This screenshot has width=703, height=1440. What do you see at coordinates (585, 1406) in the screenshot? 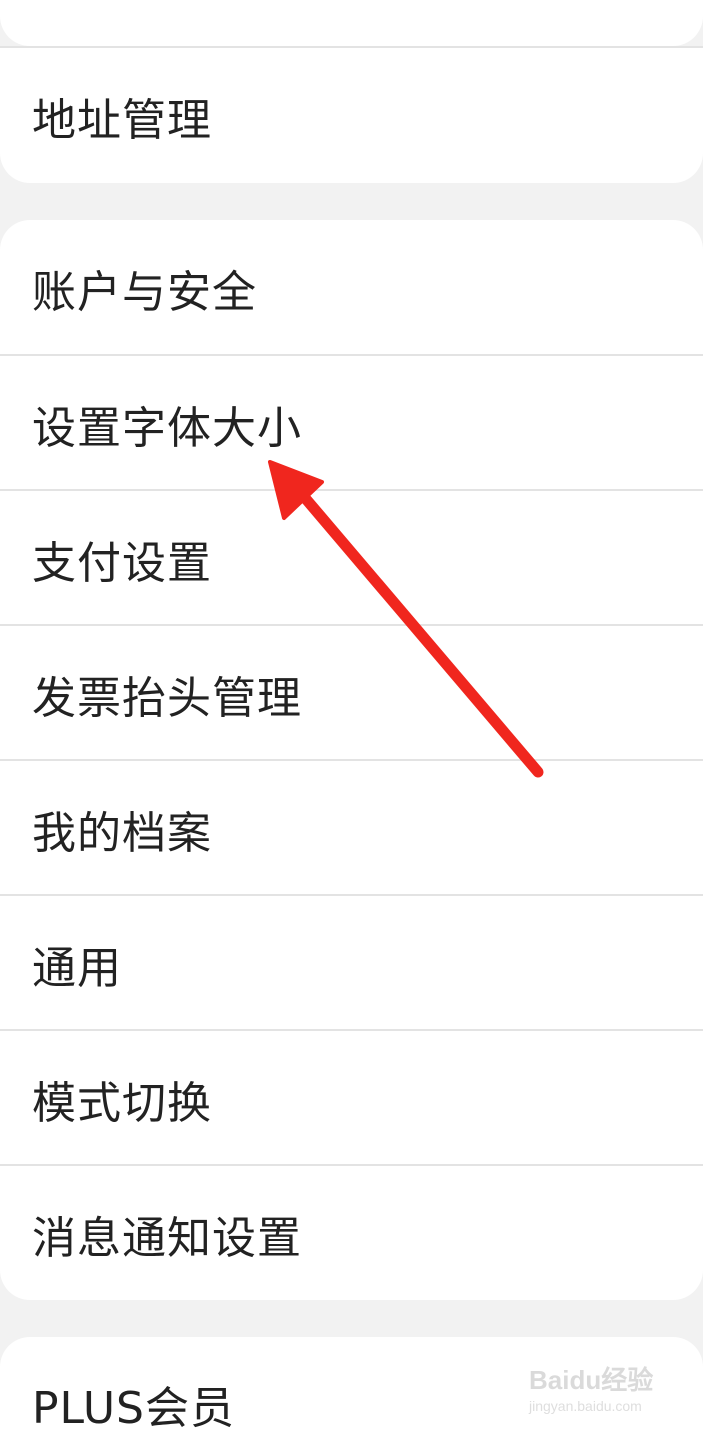
I see `watermark-url: jingyan.baidu.com` at bounding box center [585, 1406].